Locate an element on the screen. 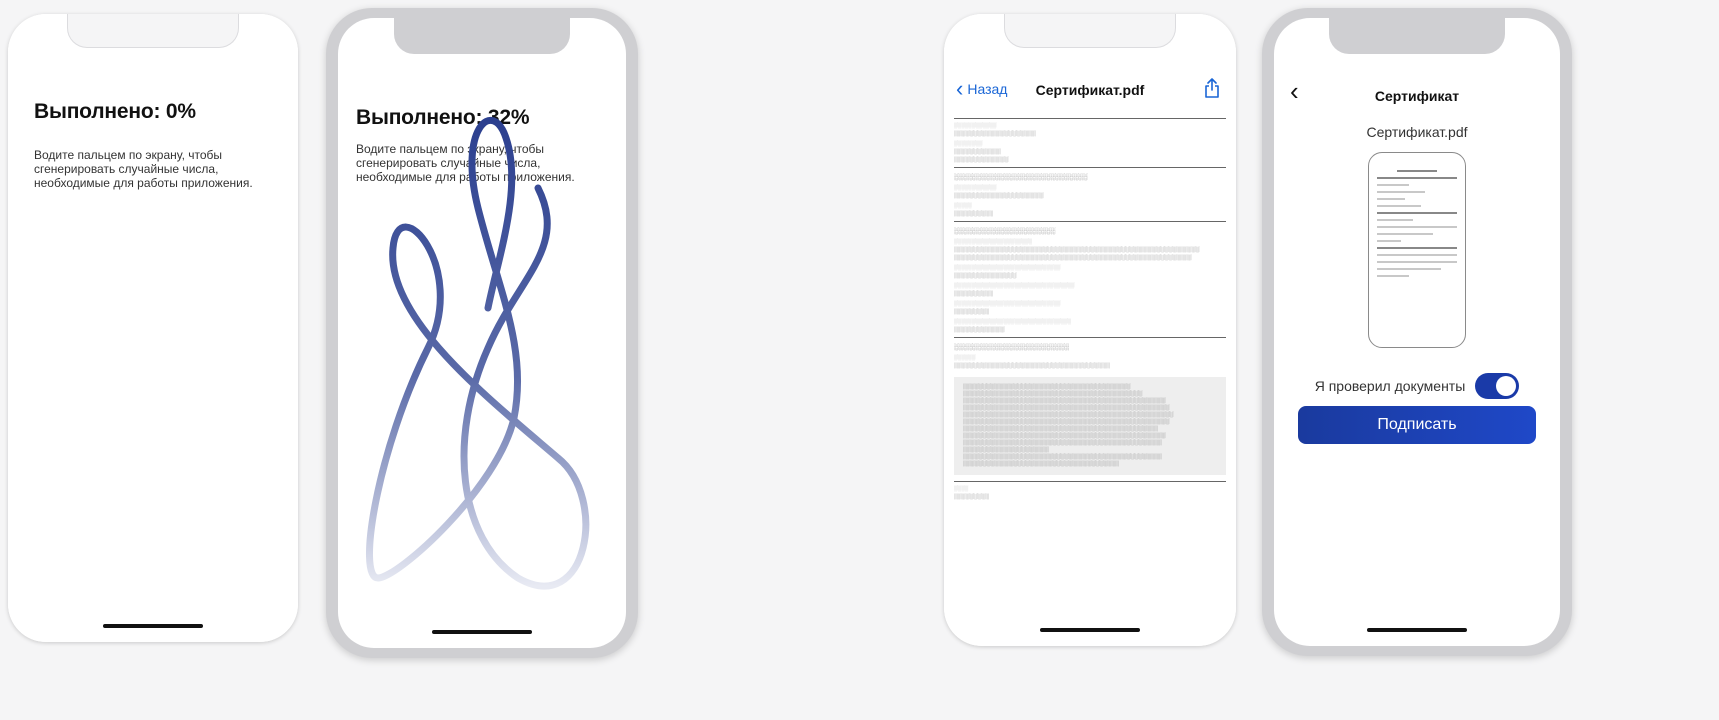  doc-section-heading: ░░░░░░░░░░░░░░░░░░░░░░ is located at coordinates (1005, 231).